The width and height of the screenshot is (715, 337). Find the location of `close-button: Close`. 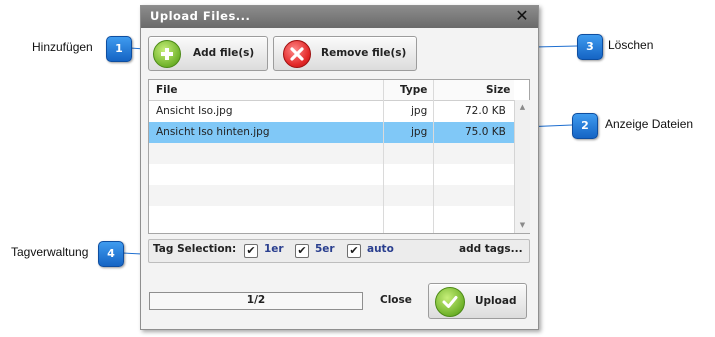

close-button: Close is located at coordinates (396, 300).